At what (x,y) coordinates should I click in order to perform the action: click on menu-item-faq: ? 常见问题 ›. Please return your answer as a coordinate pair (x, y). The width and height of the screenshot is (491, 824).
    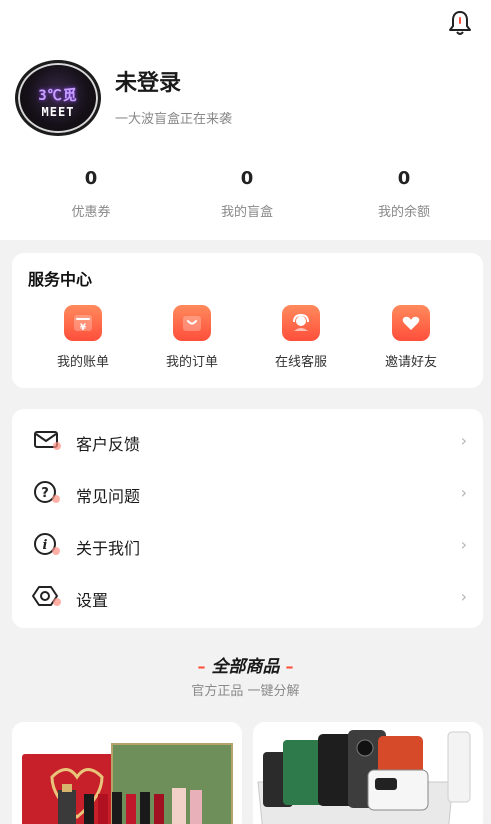
    Looking at the image, I should click on (247, 492).